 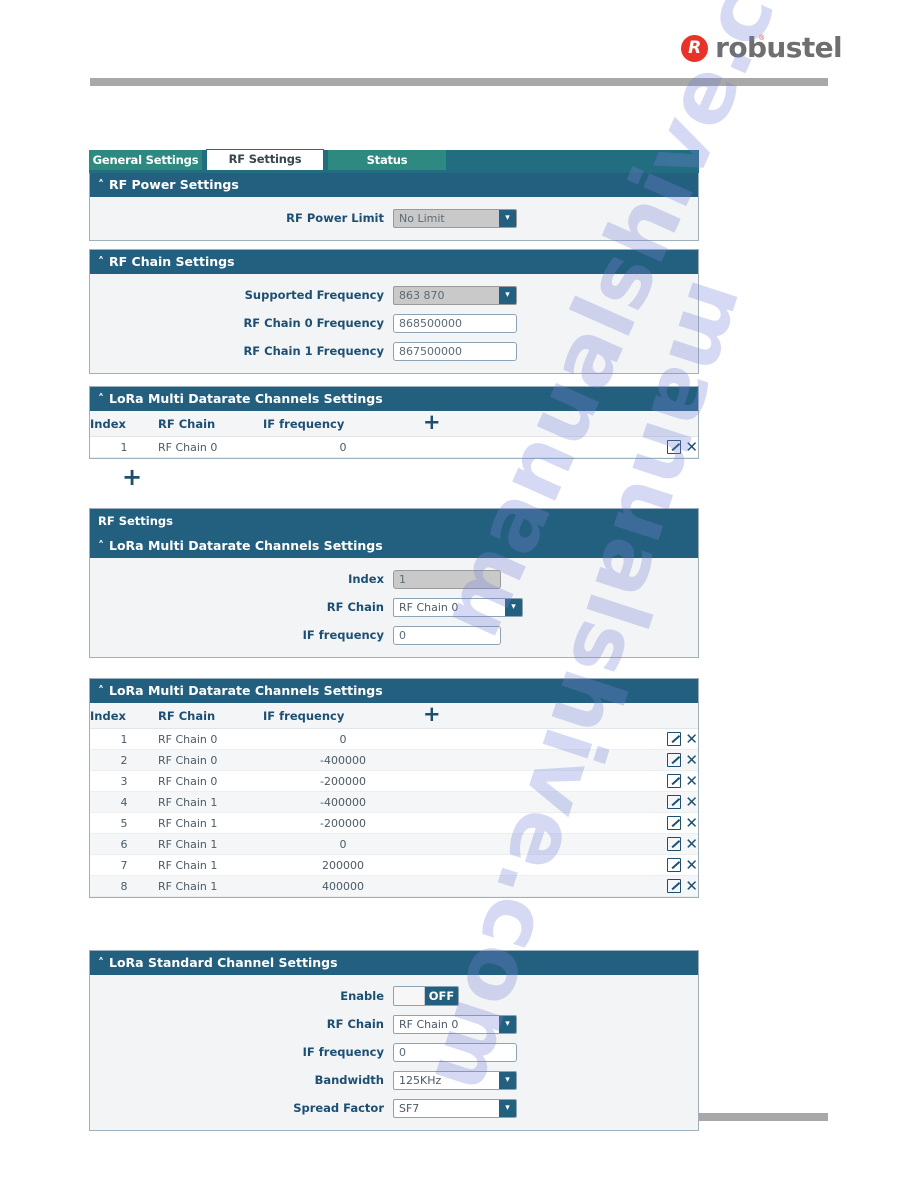 I want to click on brand-name: robustel, so click(x=778, y=47).